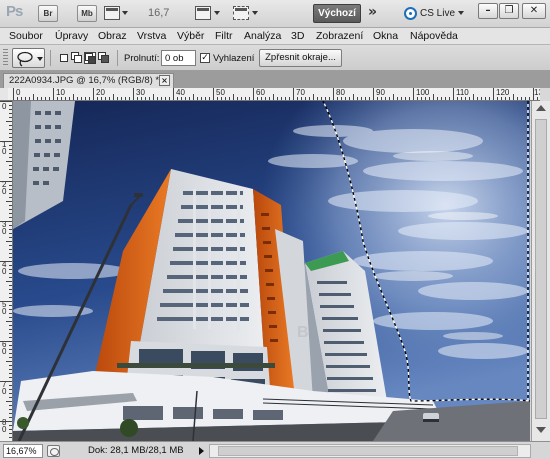 The image size is (550, 459). What do you see at coordinates (4, 188) in the screenshot?
I see `ruler-label: 20` at bounding box center [4, 188].